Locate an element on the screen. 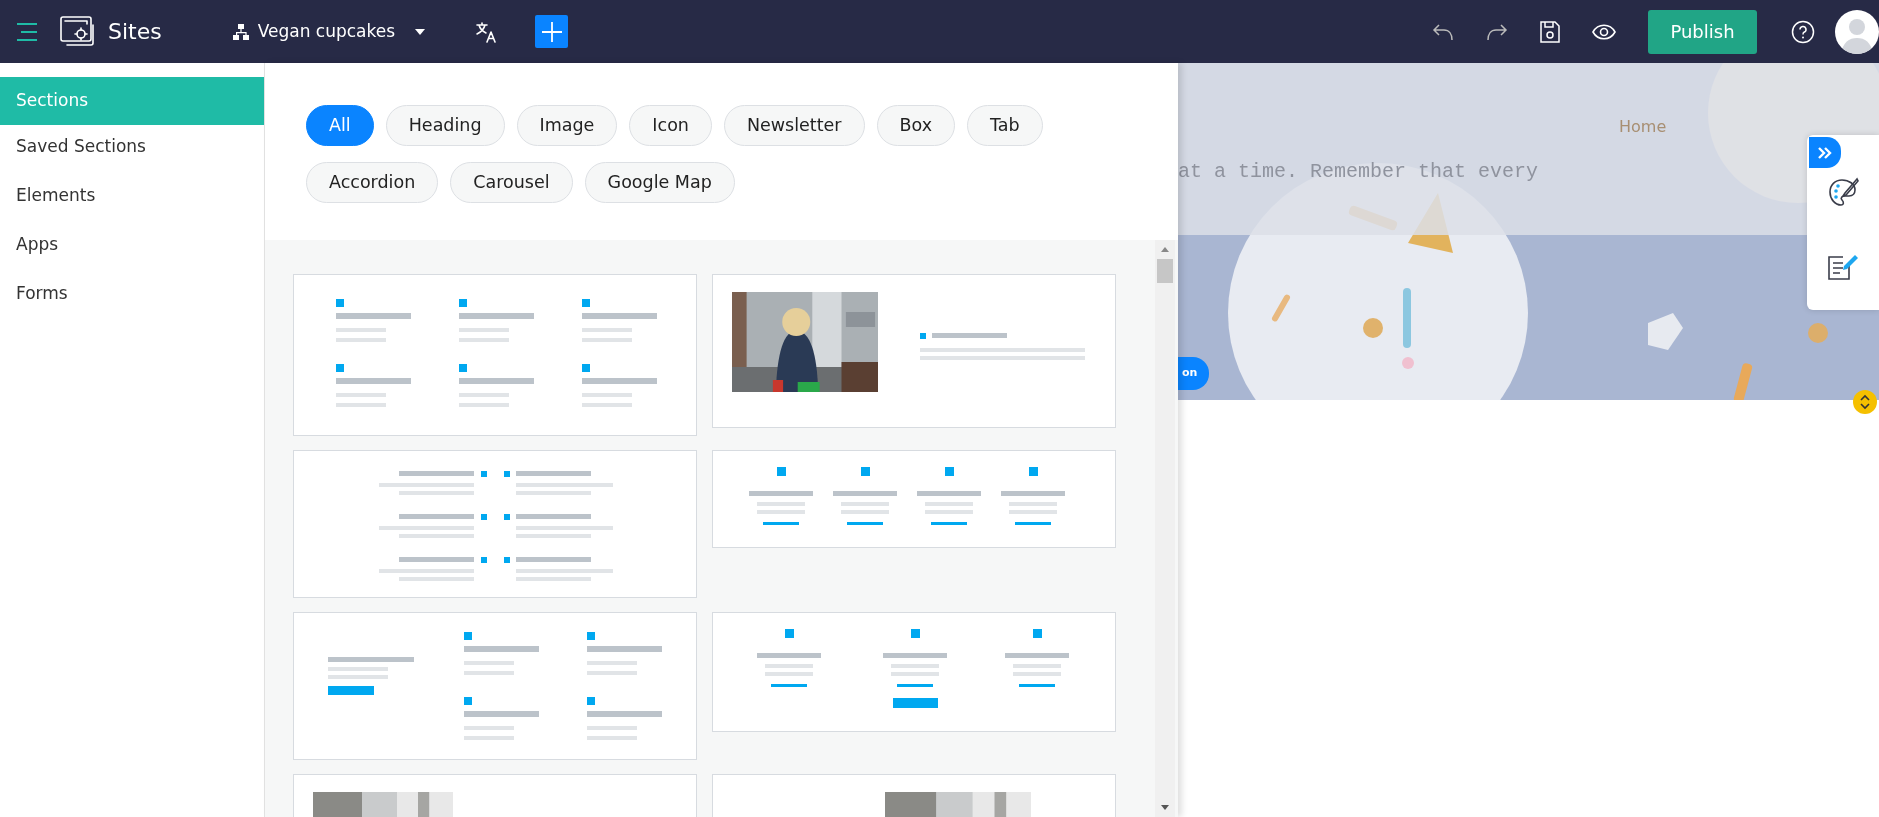 This screenshot has height=817, width=1879. sidebar-item: Saved Sections is located at coordinates (132, 146).